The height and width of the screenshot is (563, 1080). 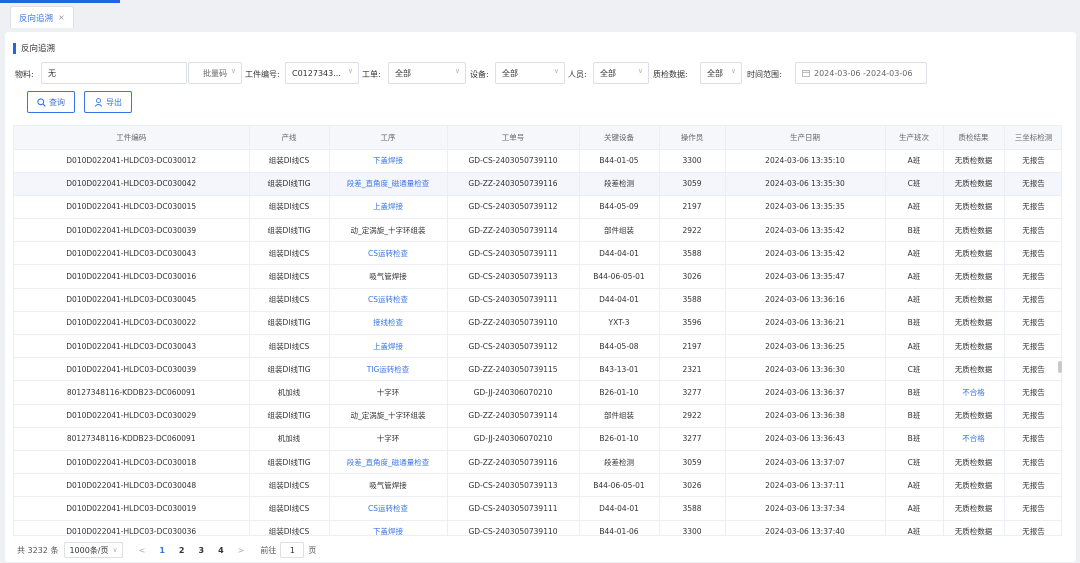 I want to click on table-cell: 机加线, so click(x=289, y=439).